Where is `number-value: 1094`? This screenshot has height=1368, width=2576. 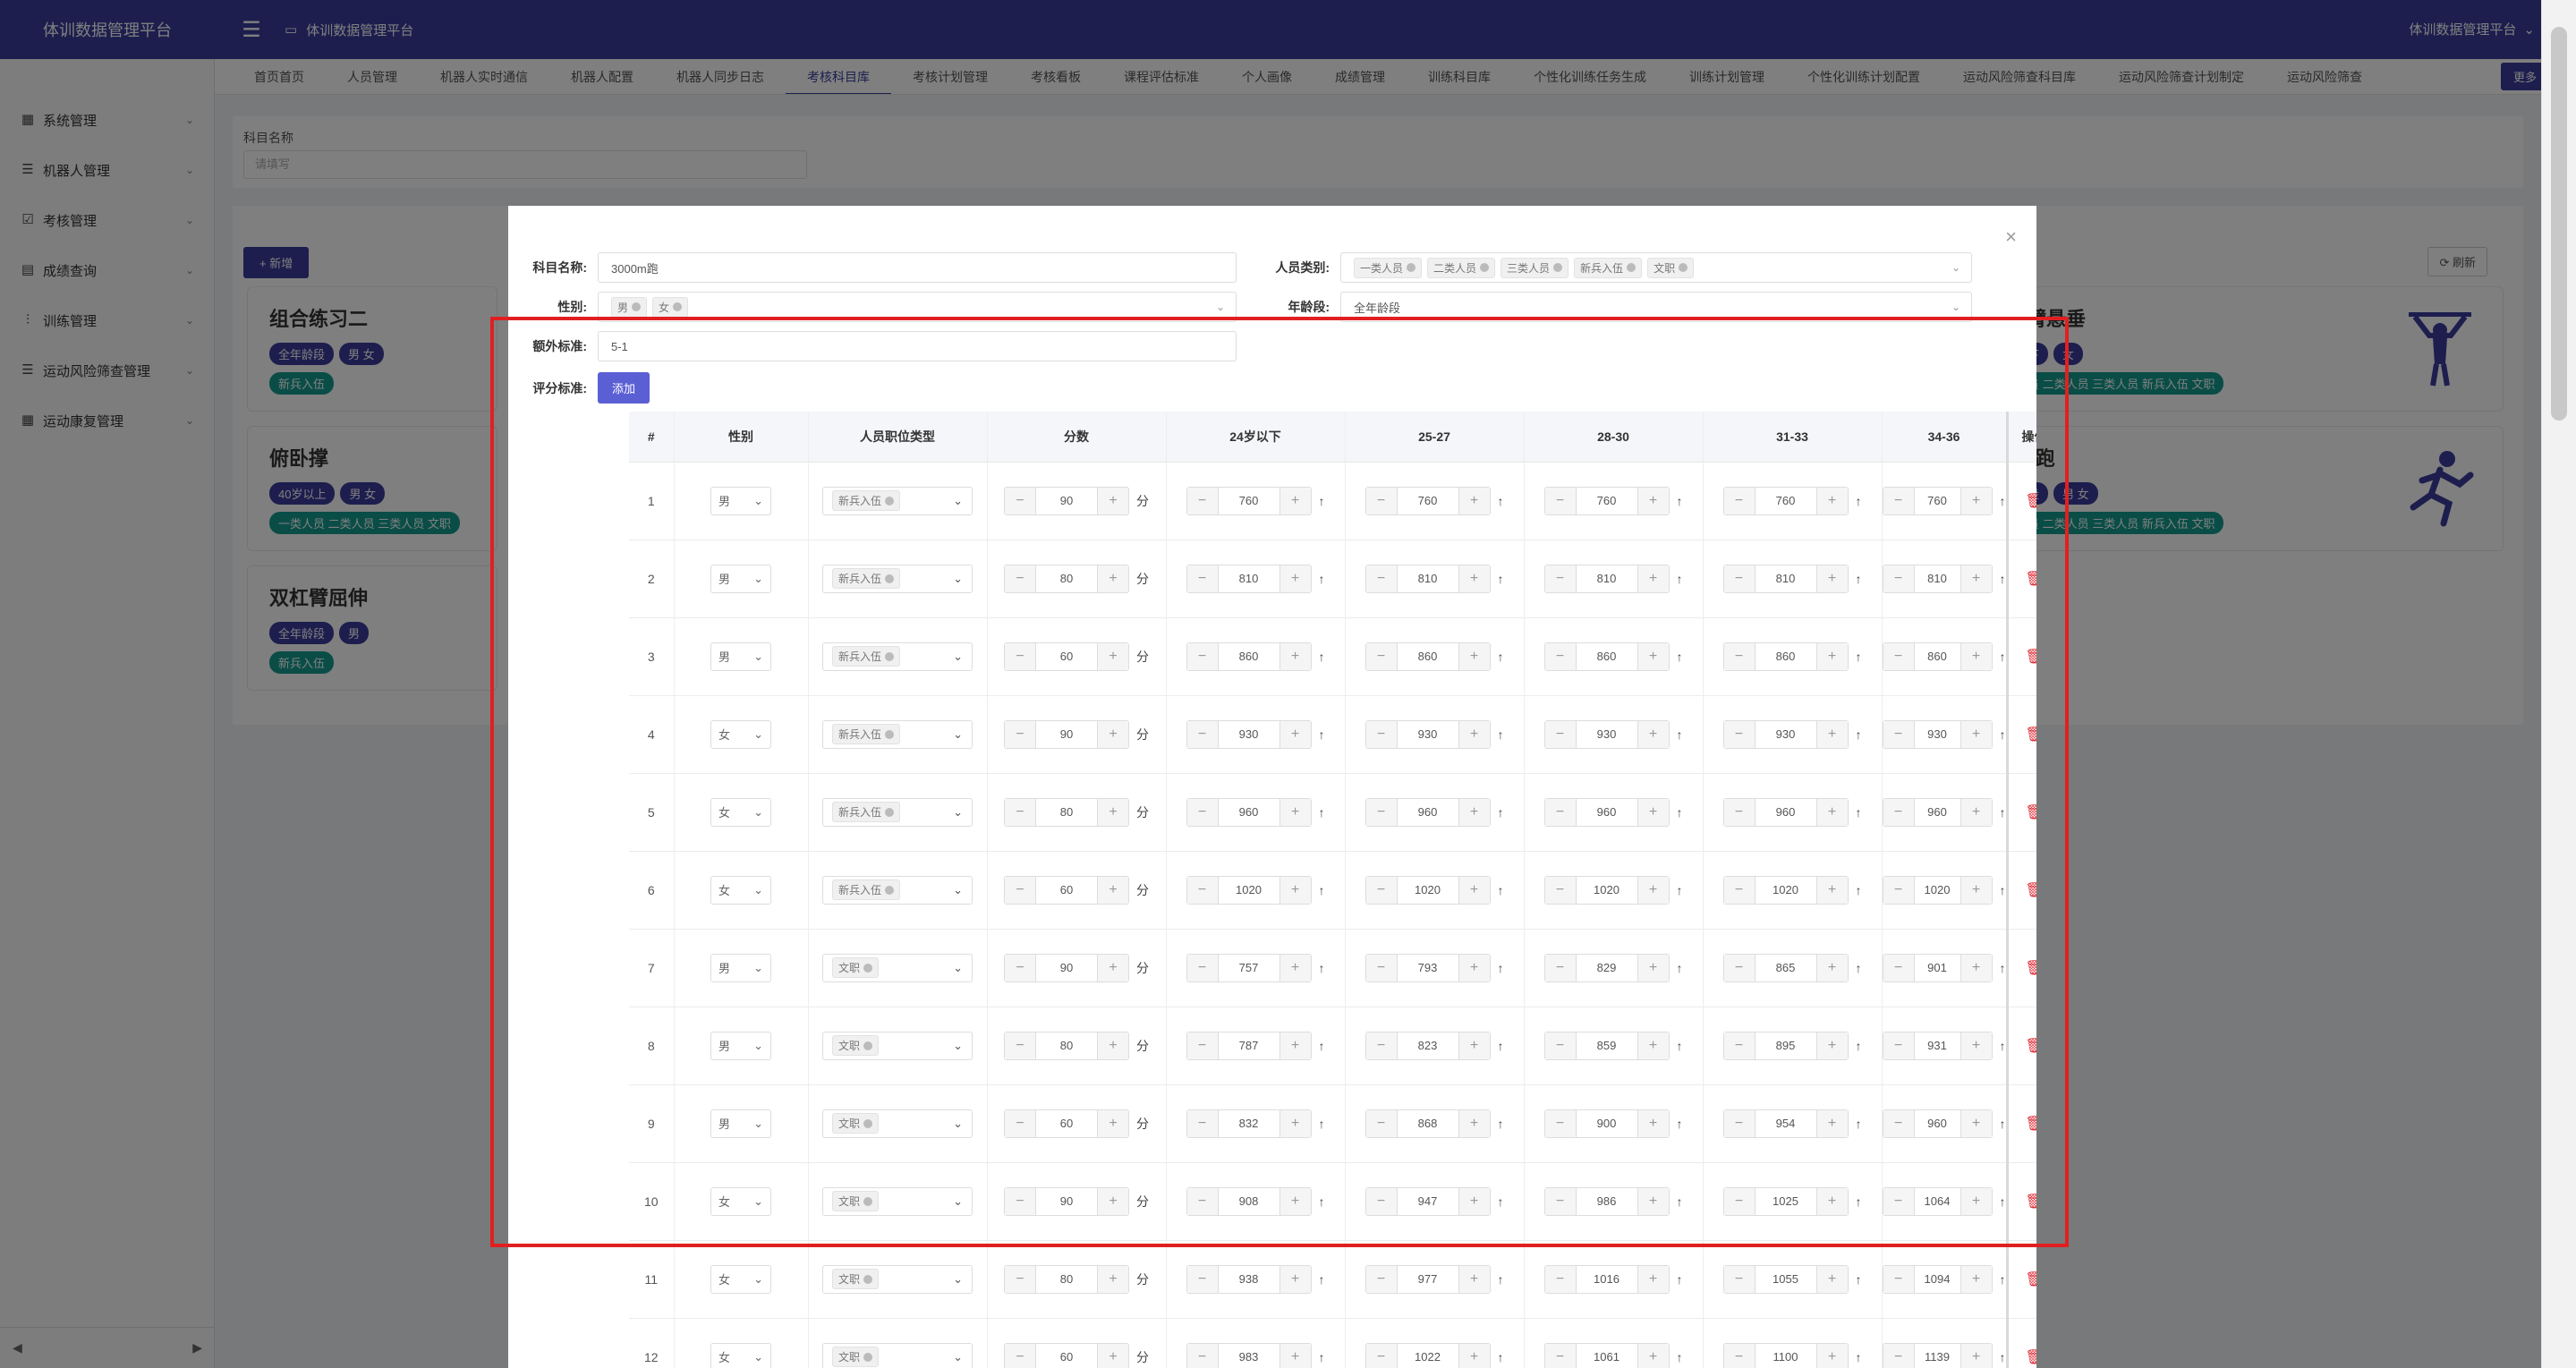
number-value: 1094 is located at coordinates (1937, 1279).